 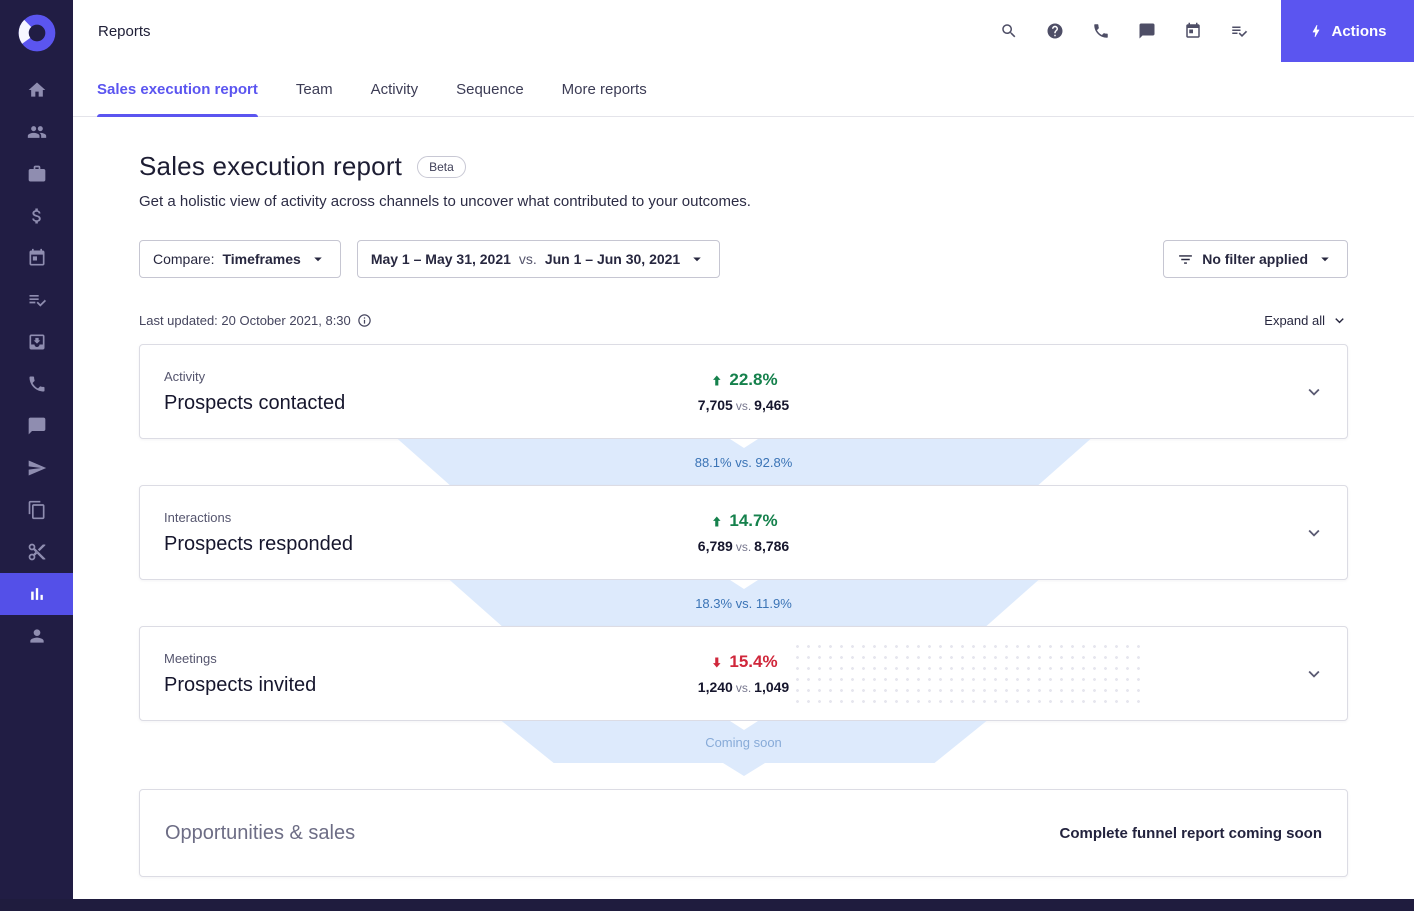 What do you see at coordinates (36, 636) in the screenshot?
I see `sidebar-item-profile` at bounding box center [36, 636].